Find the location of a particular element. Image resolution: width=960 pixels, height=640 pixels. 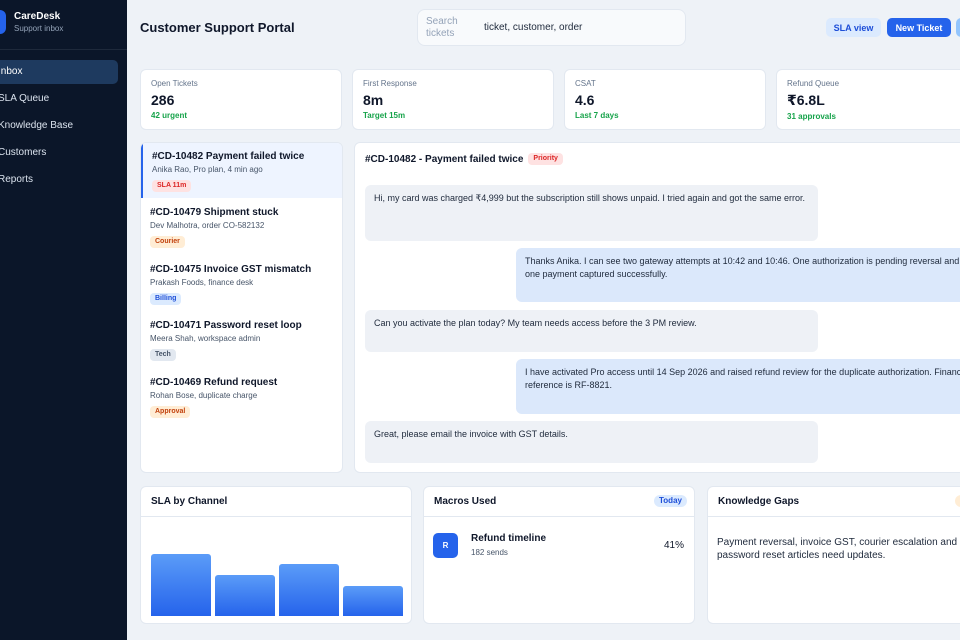

search-value: ticket, customer, order is located at coordinates (533, 27).